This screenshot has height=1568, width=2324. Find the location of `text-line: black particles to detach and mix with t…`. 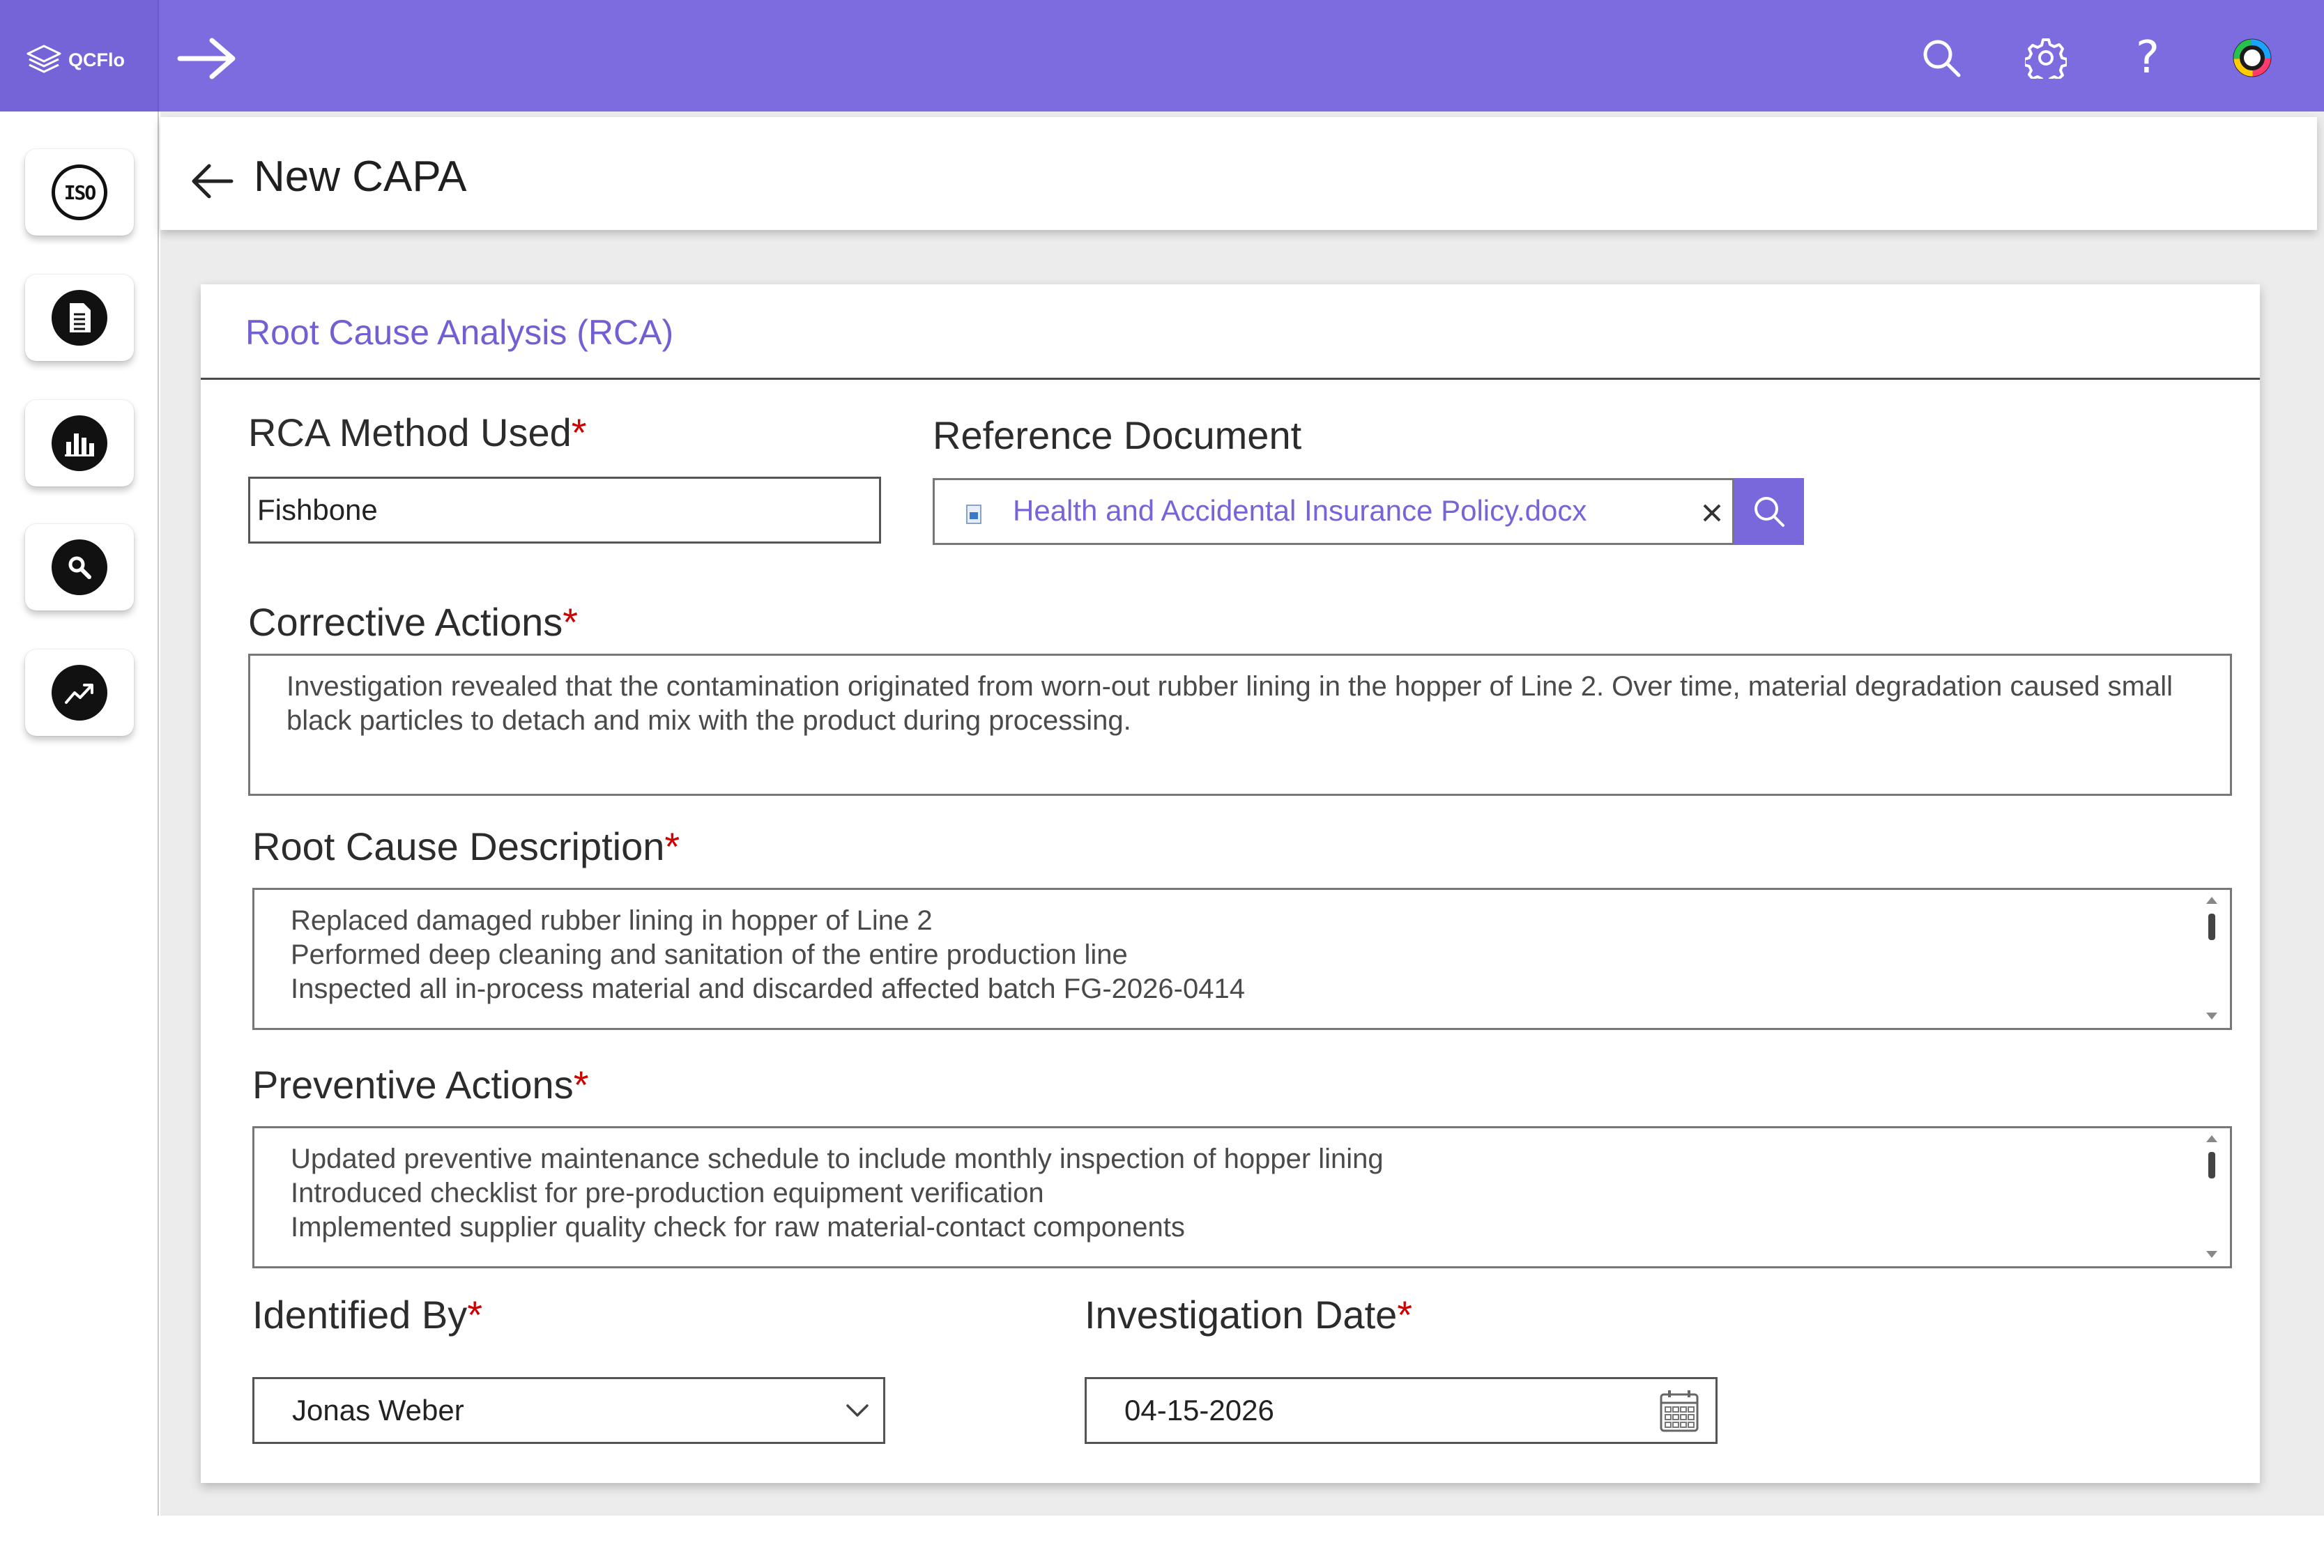

text-line: black particles to detach and mix with t… is located at coordinates (709, 720).